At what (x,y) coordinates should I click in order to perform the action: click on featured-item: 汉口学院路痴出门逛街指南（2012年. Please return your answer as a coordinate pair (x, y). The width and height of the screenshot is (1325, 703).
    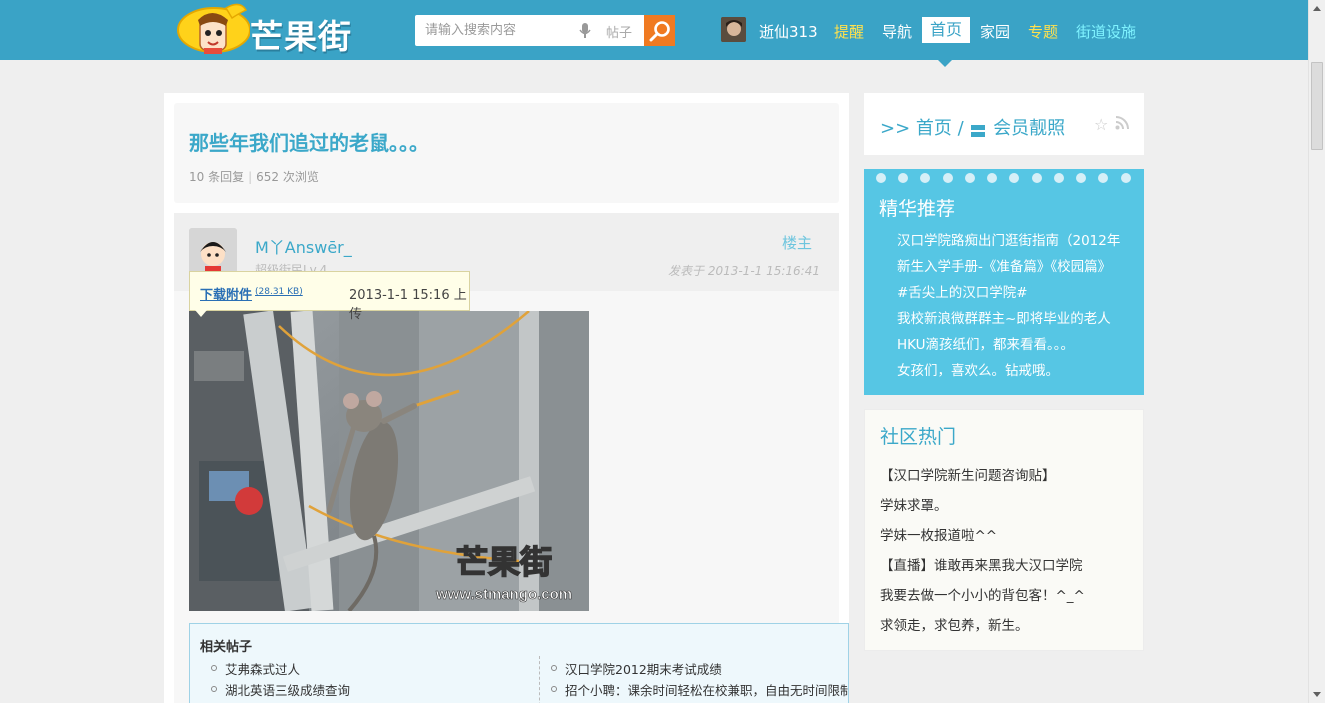
    Looking at the image, I should click on (1013, 239).